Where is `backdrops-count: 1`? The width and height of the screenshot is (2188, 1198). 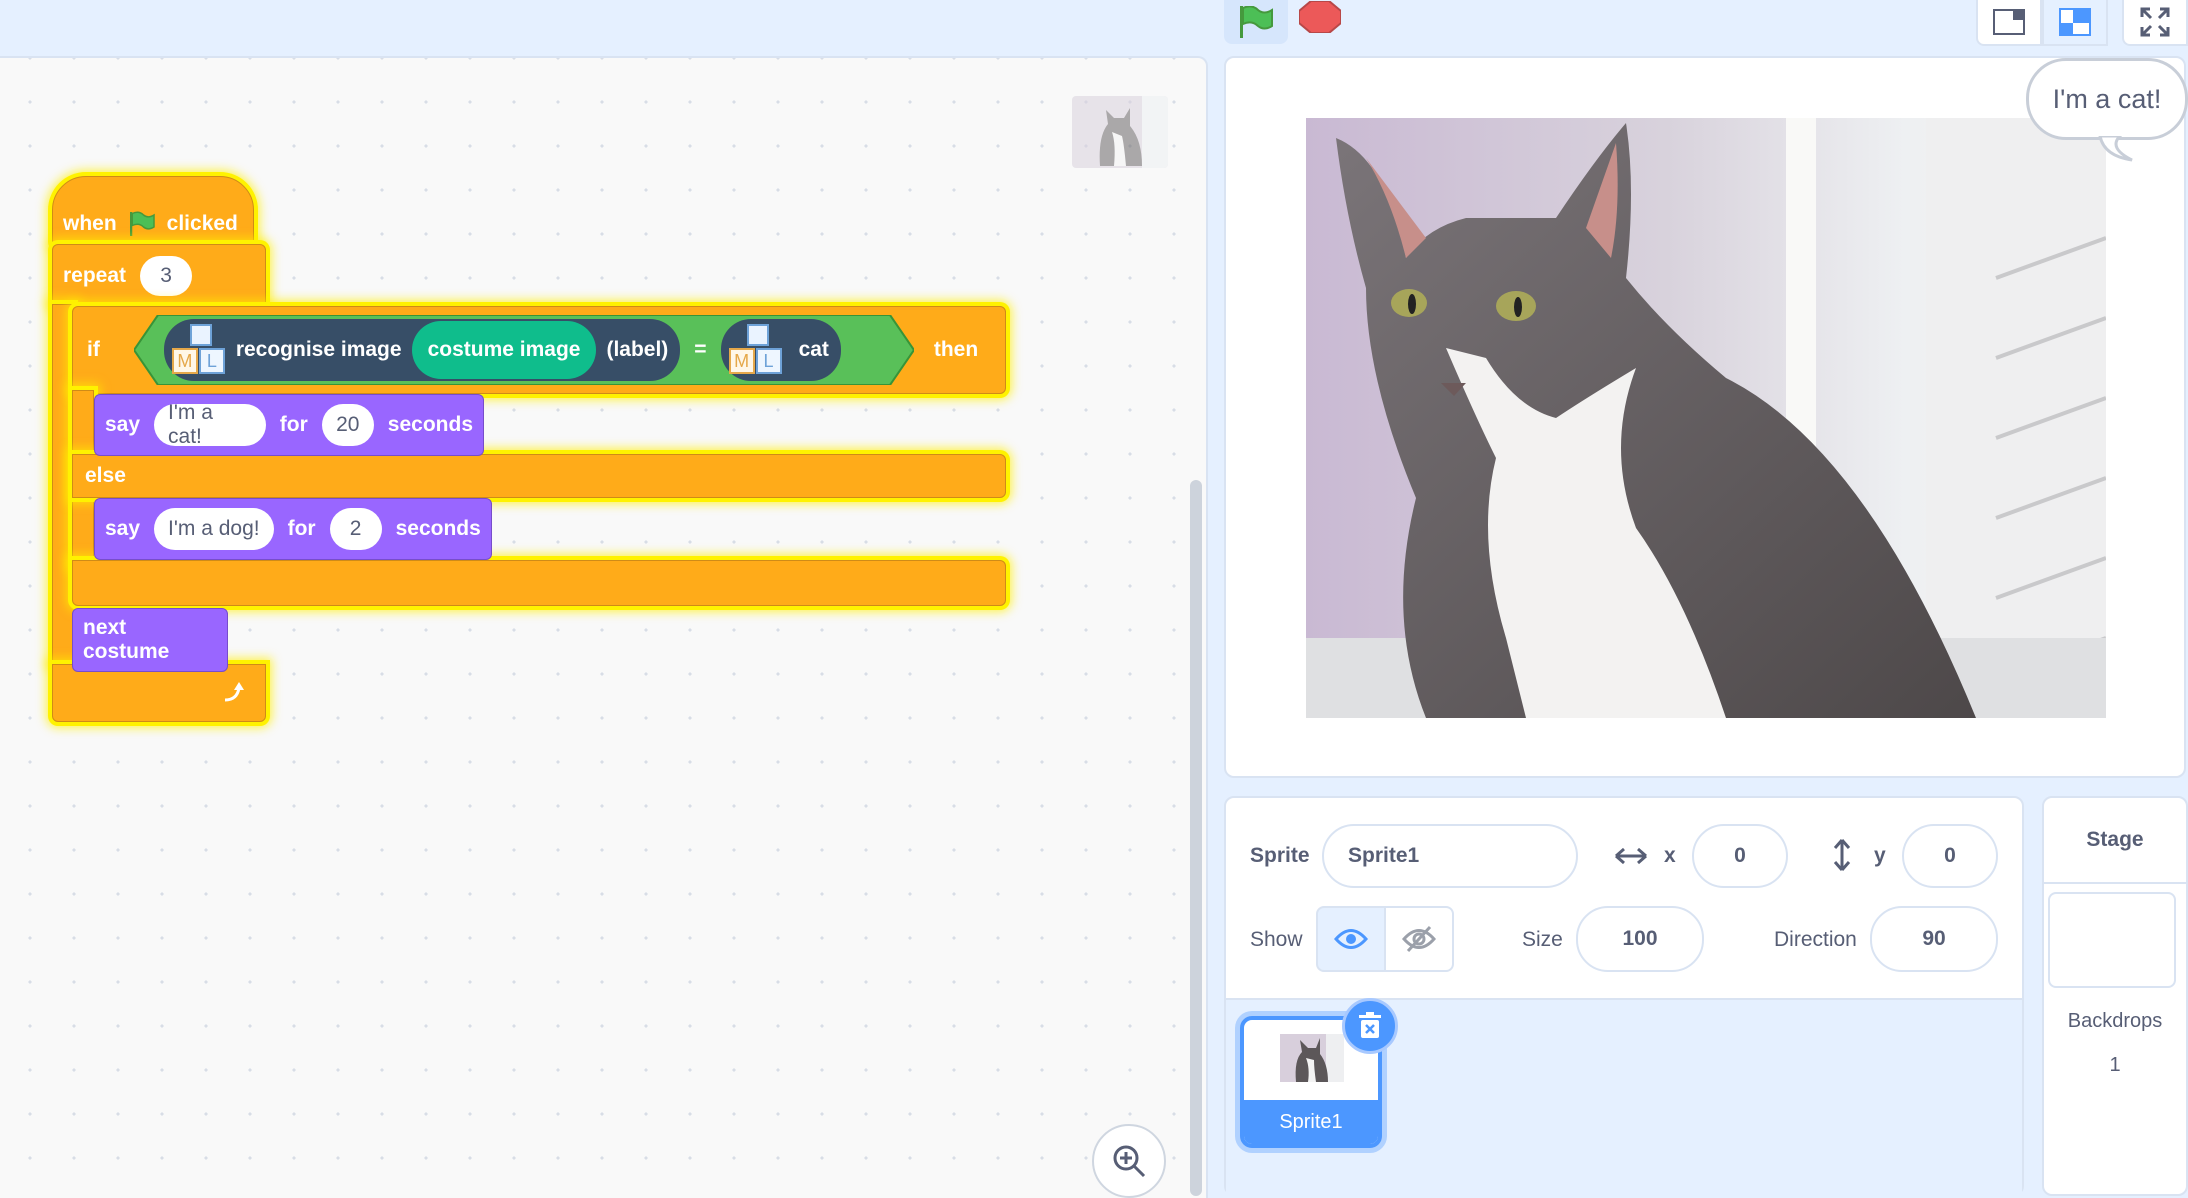
backdrops-count: 1 is located at coordinates (2115, 1065).